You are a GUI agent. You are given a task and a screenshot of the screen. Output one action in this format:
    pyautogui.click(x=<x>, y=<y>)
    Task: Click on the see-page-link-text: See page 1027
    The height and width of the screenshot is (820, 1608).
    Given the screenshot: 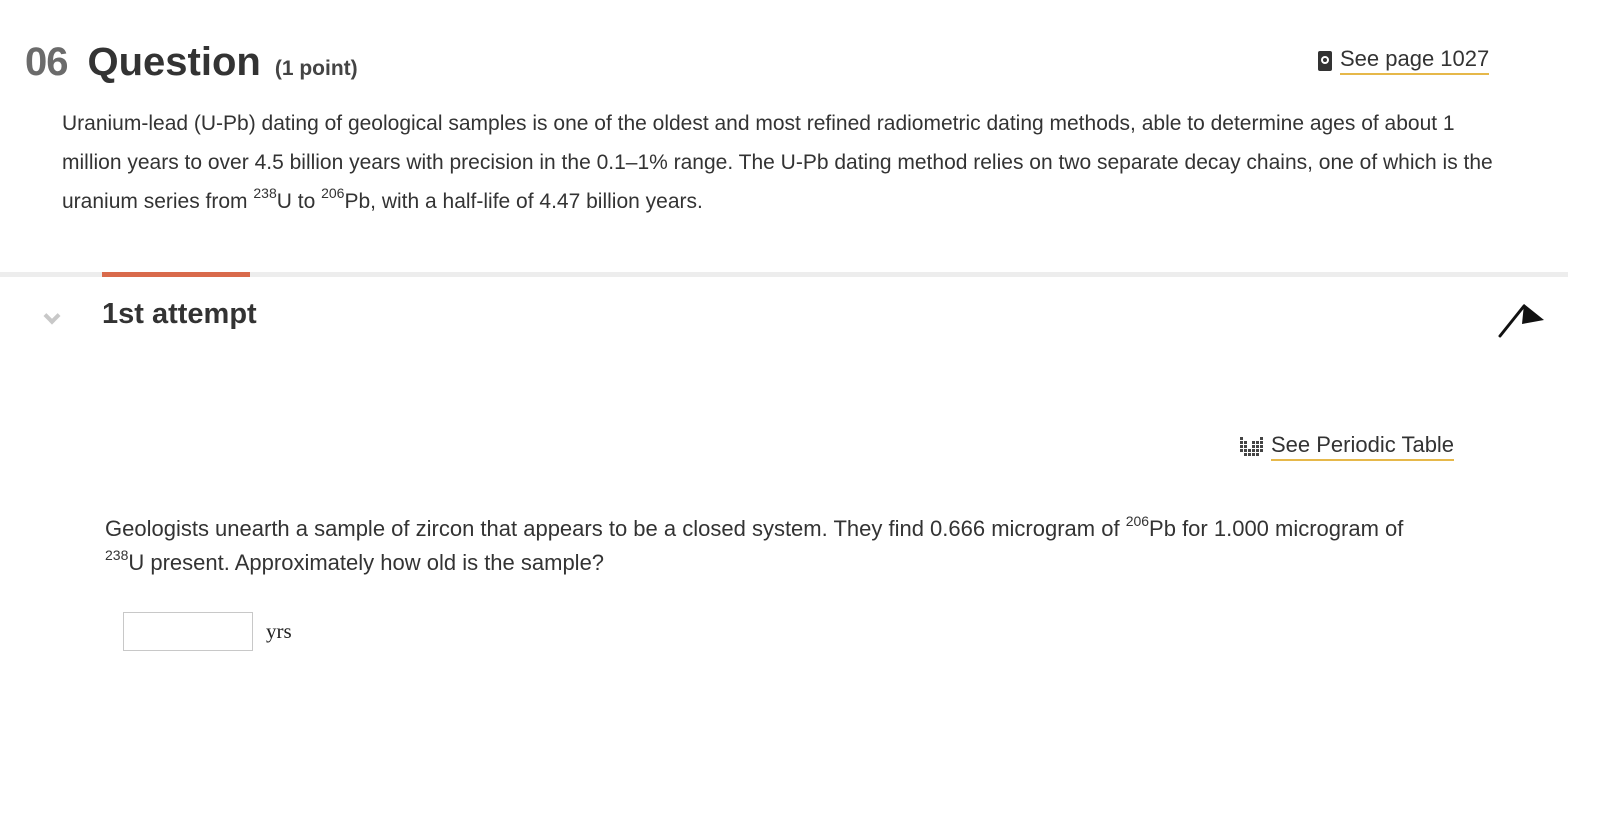 What is the action you would take?
    pyautogui.click(x=1415, y=60)
    